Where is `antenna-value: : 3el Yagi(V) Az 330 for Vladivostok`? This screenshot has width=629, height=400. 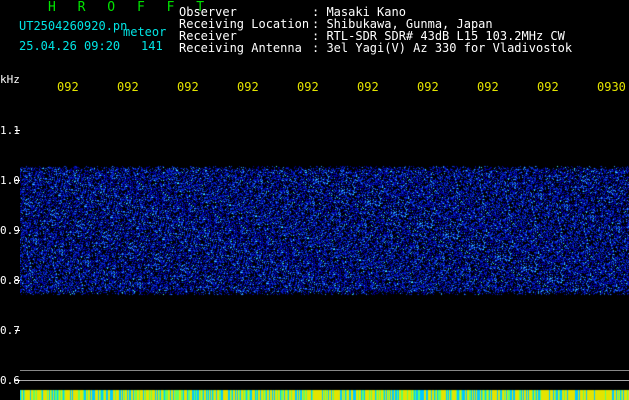 antenna-value: : 3el Yagi(V) Az 330 for Vladivostok is located at coordinates (442, 48).